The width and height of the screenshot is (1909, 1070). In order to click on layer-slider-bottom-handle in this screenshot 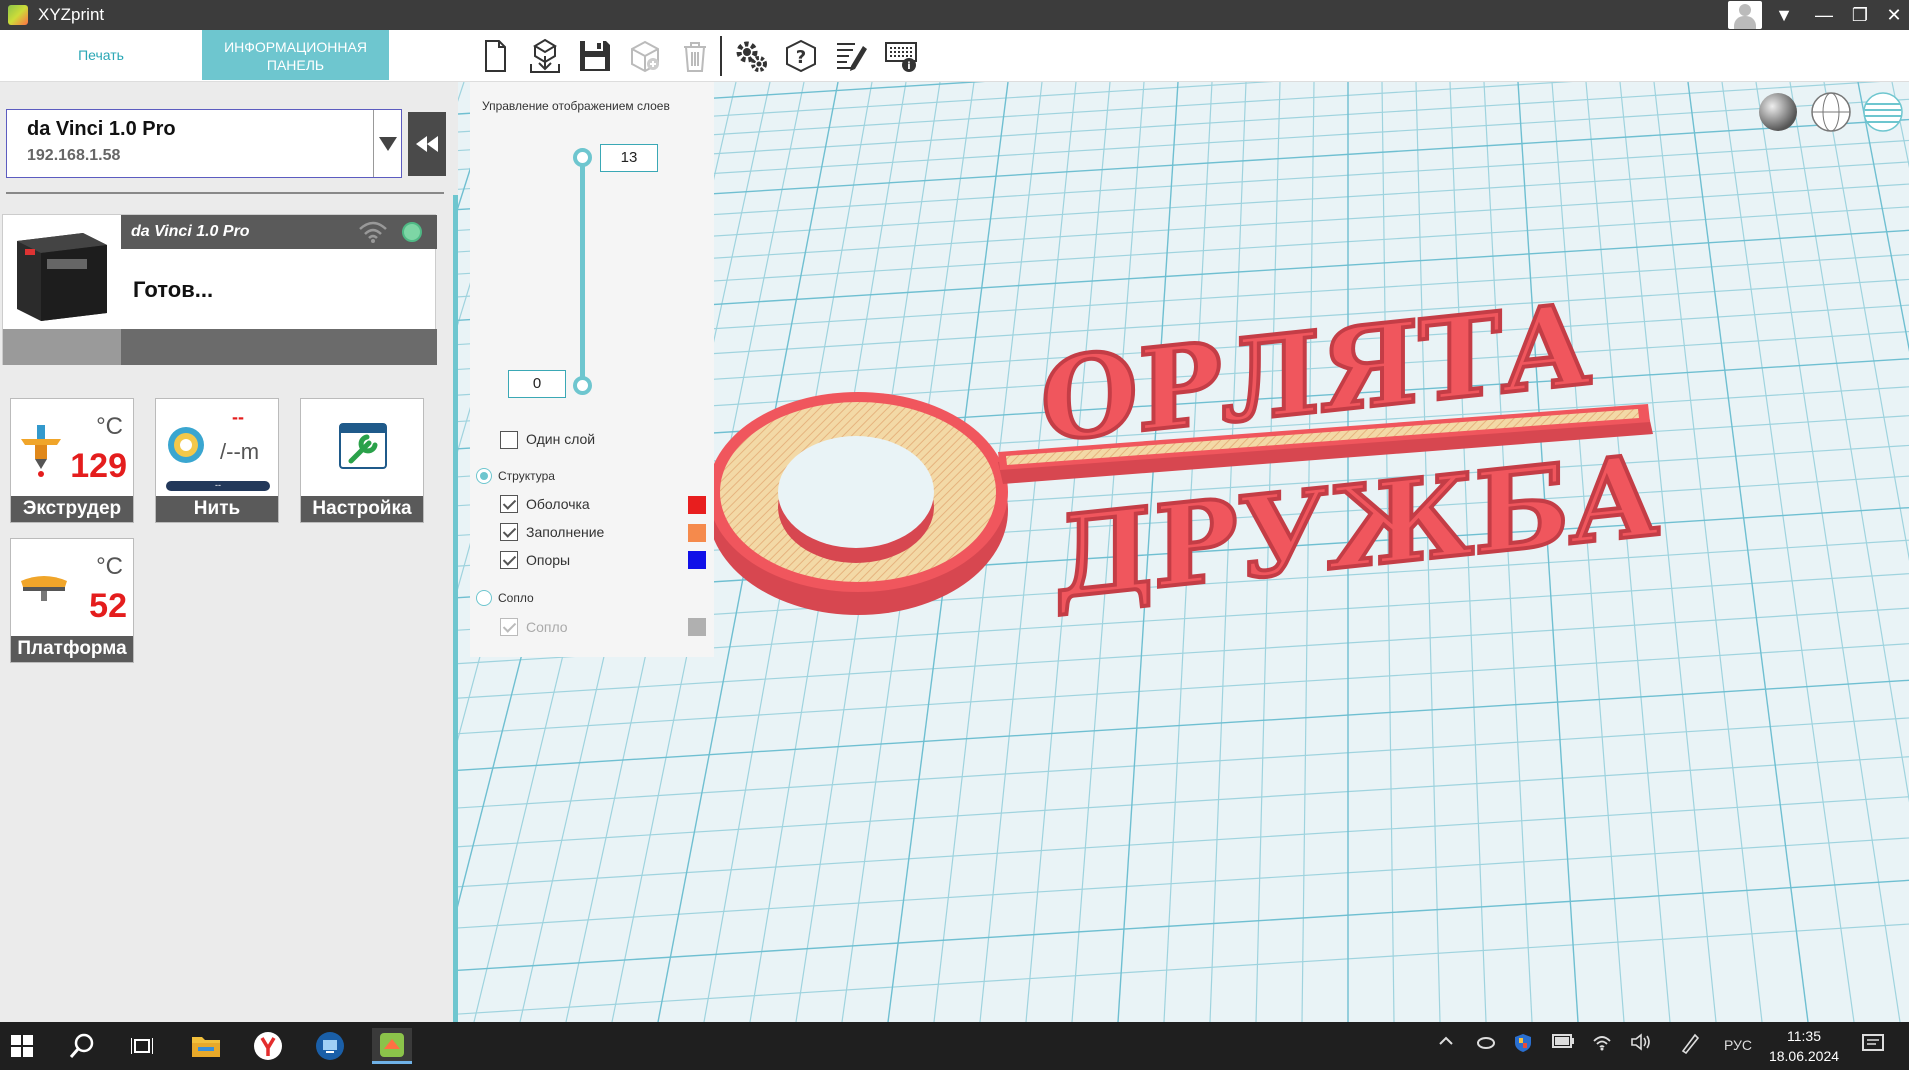, I will do `click(582, 385)`.